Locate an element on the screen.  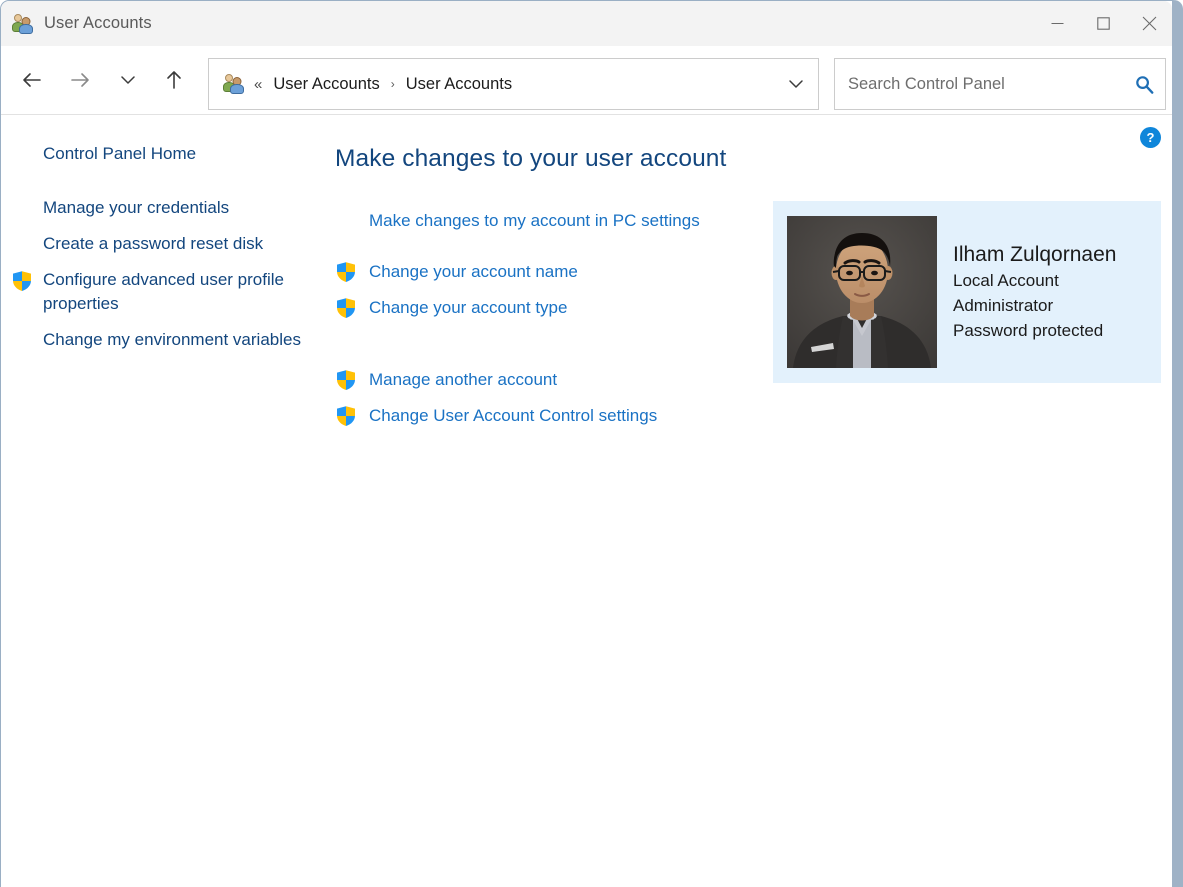
sidebar-item-label: Manage your credentials is located at coordinates (136, 207).